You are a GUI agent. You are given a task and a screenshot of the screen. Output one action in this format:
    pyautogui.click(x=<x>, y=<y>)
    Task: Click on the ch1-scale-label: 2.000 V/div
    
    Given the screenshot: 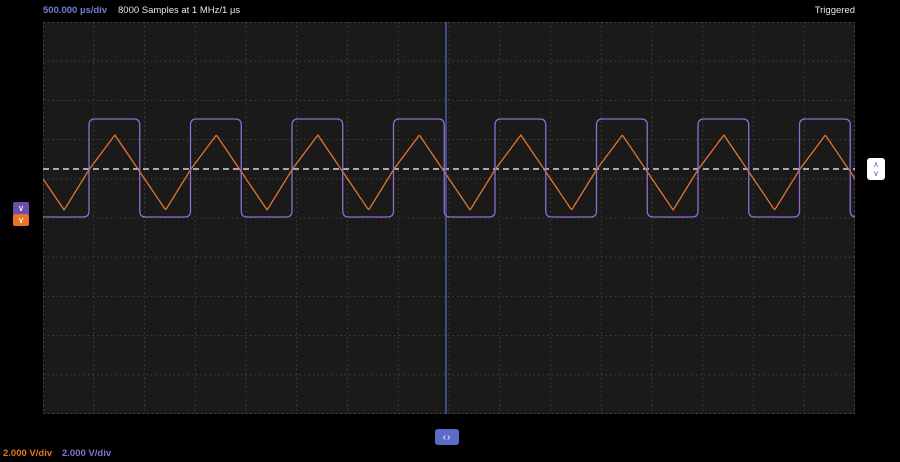 What is the action you would take?
    pyautogui.click(x=27, y=454)
    